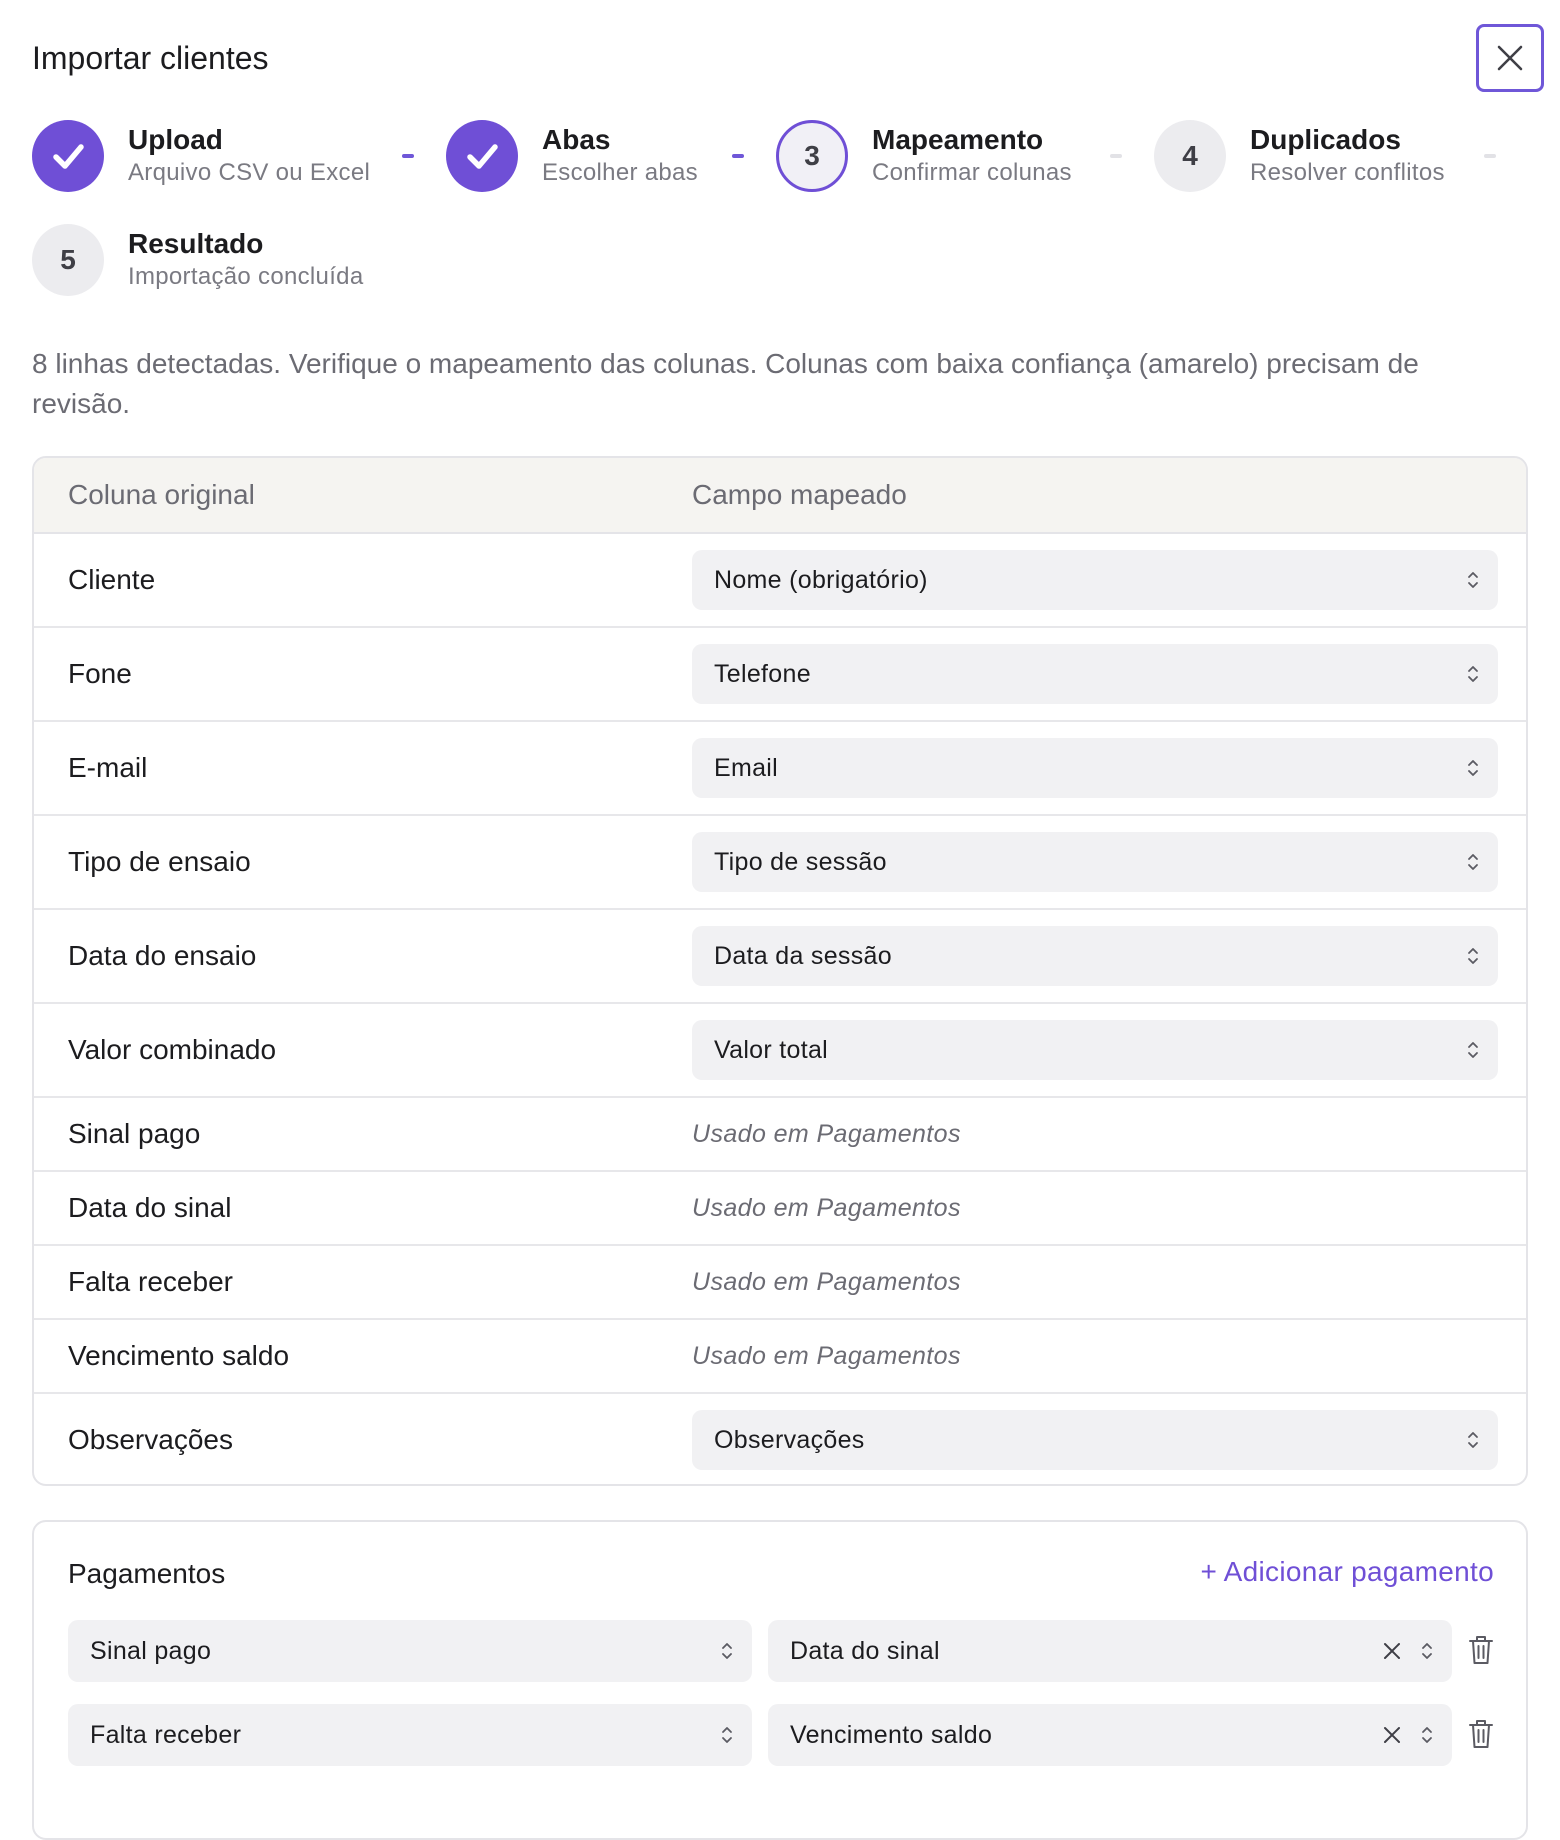  What do you see at coordinates (68, 260) in the screenshot?
I see `step-number: 5` at bounding box center [68, 260].